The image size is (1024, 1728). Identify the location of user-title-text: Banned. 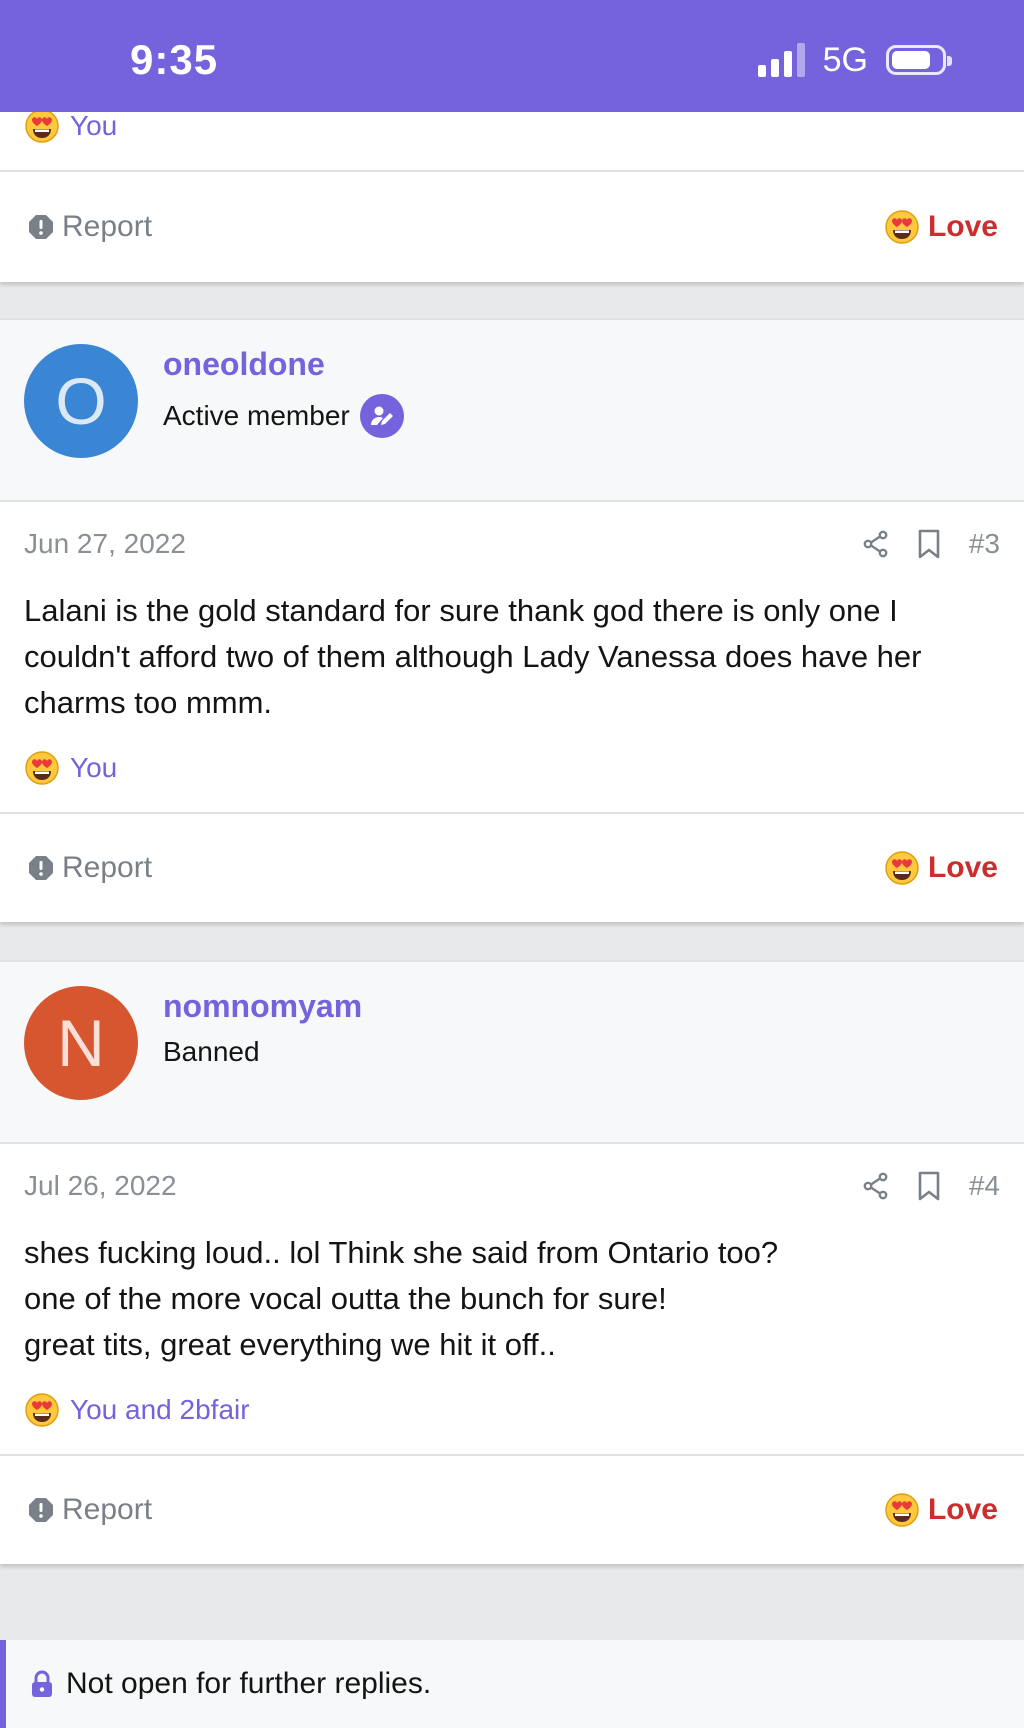
(211, 1051).